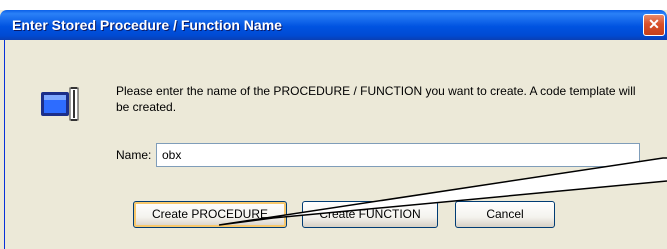 The width and height of the screenshot is (667, 249). I want to click on close-button: ✕, so click(654, 25).